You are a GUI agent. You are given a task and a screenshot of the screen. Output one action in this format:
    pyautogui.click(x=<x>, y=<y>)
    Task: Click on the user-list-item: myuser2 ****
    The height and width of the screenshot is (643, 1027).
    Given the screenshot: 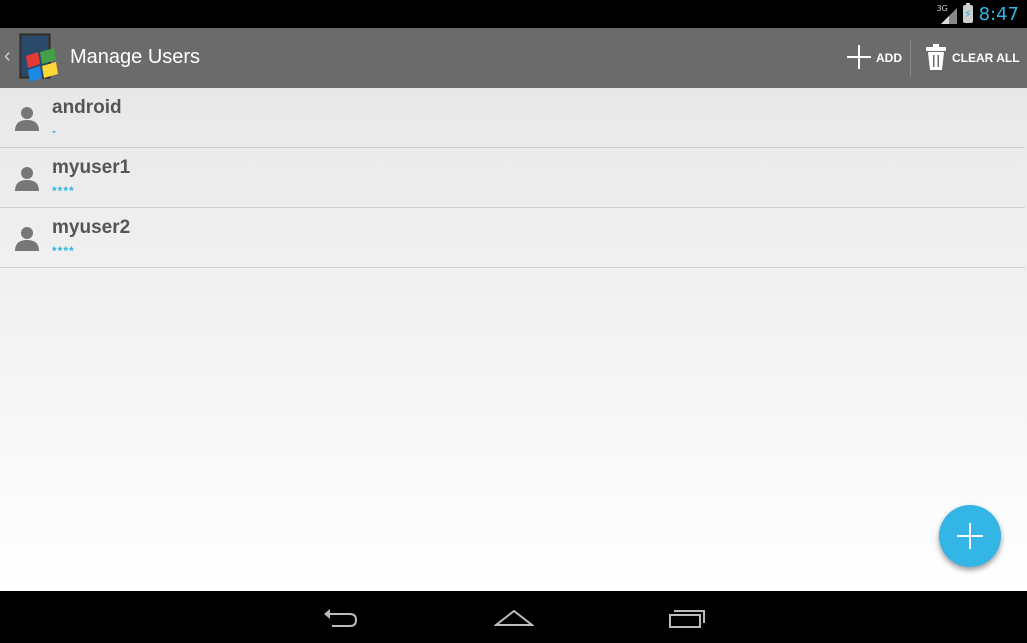 What is the action you would take?
    pyautogui.click(x=512, y=238)
    